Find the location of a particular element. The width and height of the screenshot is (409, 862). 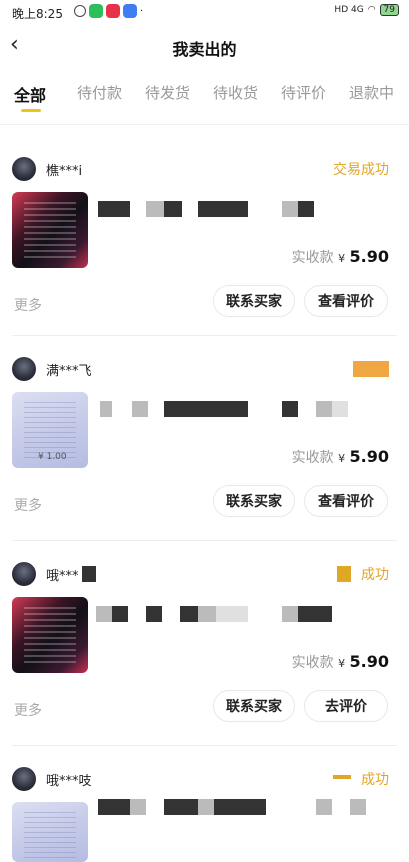

wechat-icon is located at coordinates (96, 11).